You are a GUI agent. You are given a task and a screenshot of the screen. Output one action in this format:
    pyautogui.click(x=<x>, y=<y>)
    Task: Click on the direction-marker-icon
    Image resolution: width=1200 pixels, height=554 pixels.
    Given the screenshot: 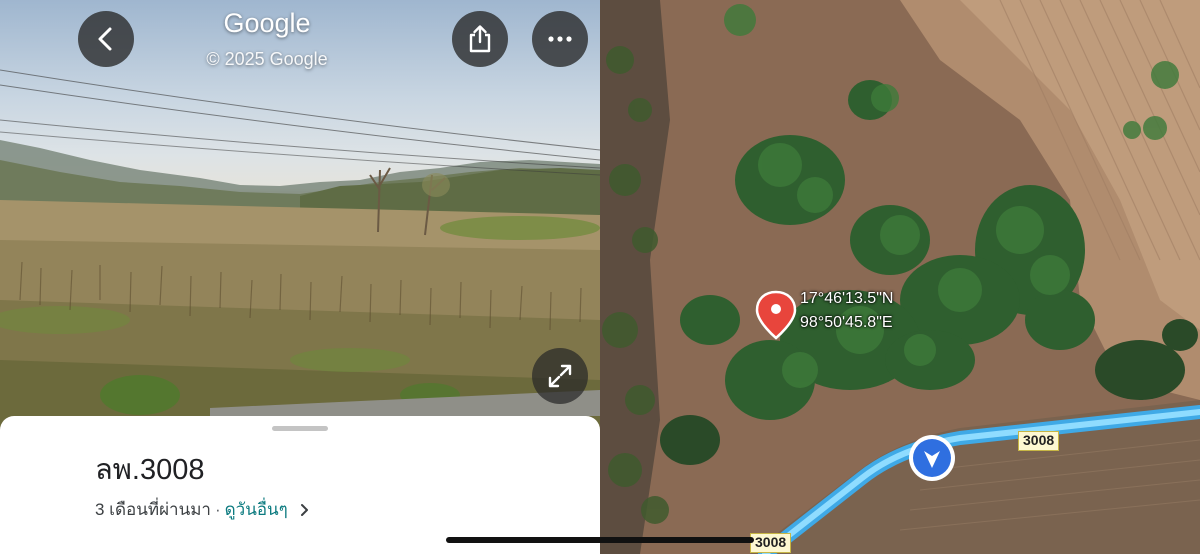 What is the action you would take?
    pyautogui.click(x=932, y=458)
    